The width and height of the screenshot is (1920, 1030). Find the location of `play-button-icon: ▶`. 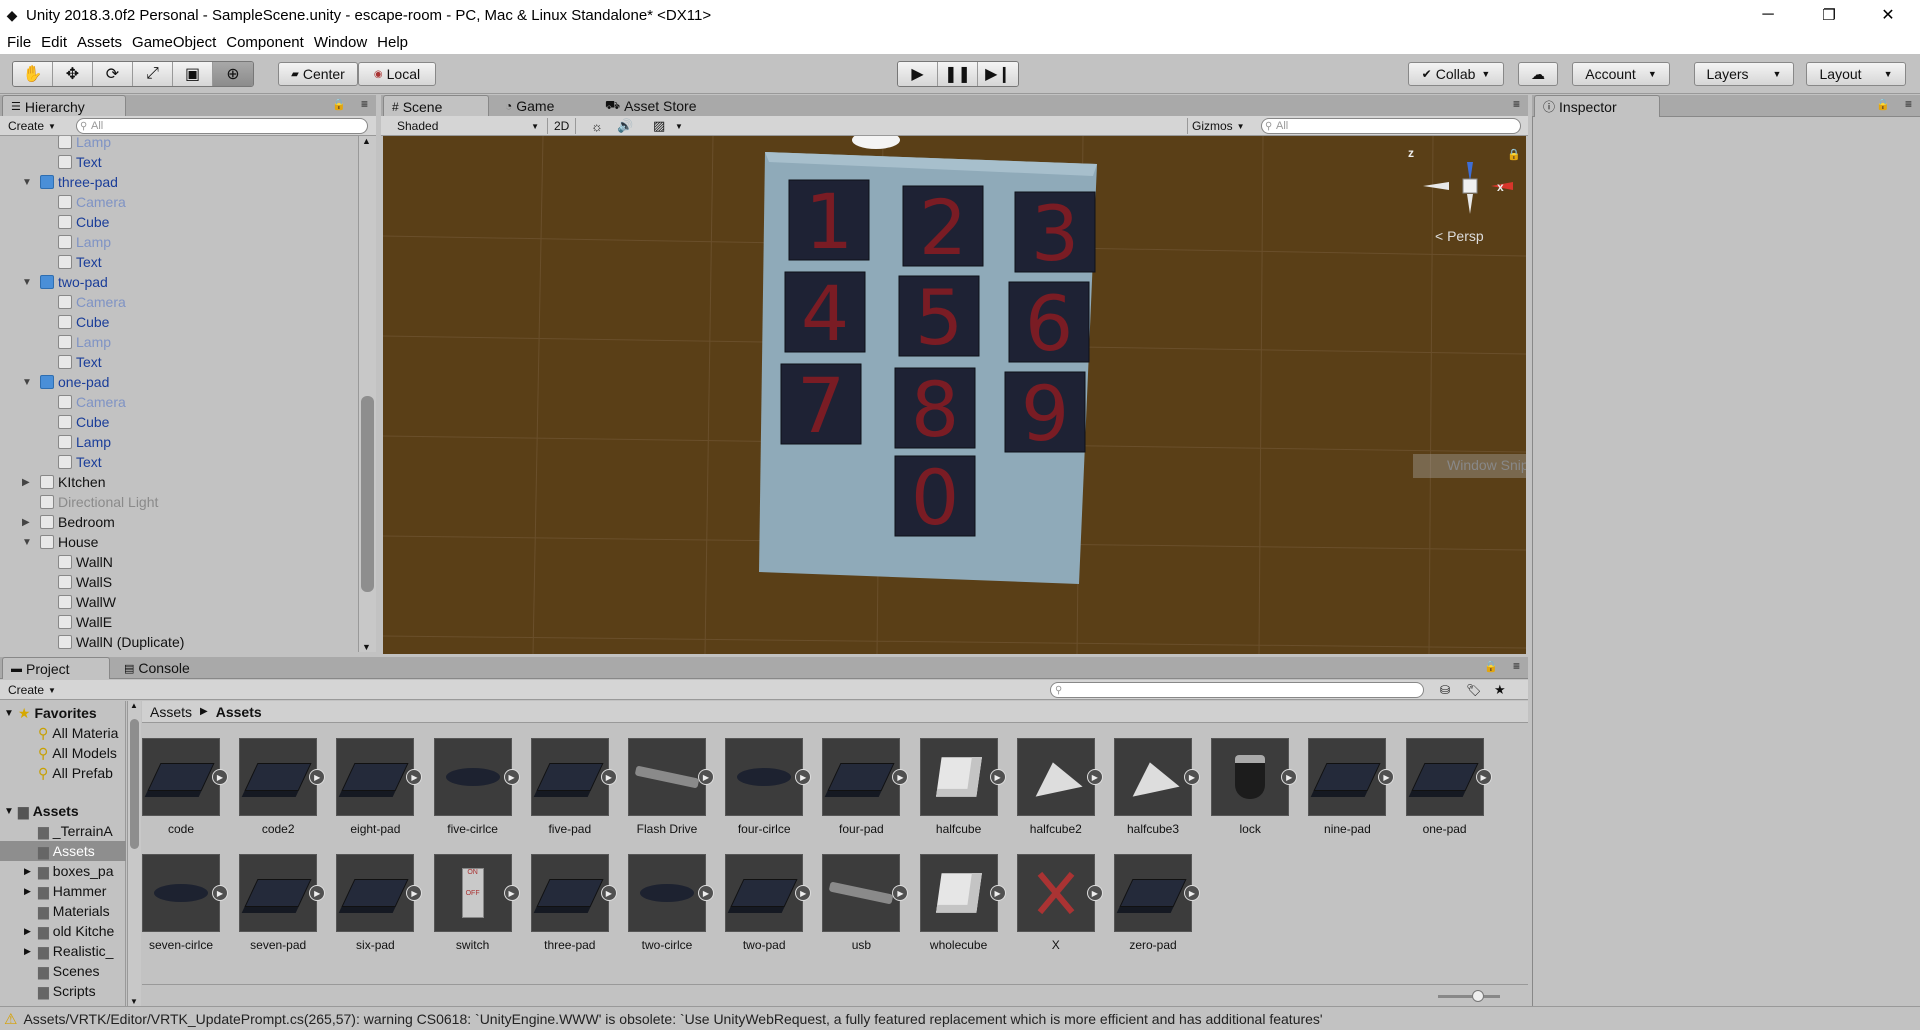

play-button-icon: ▶ is located at coordinates (918, 74).